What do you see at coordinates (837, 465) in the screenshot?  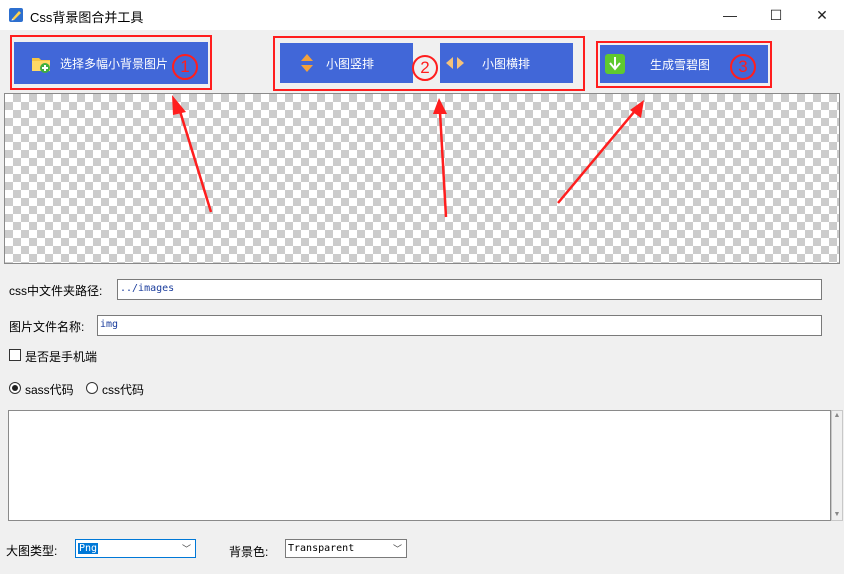 I see `code-output-scrollbar: ▲ ▼` at bounding box center [837, 465].